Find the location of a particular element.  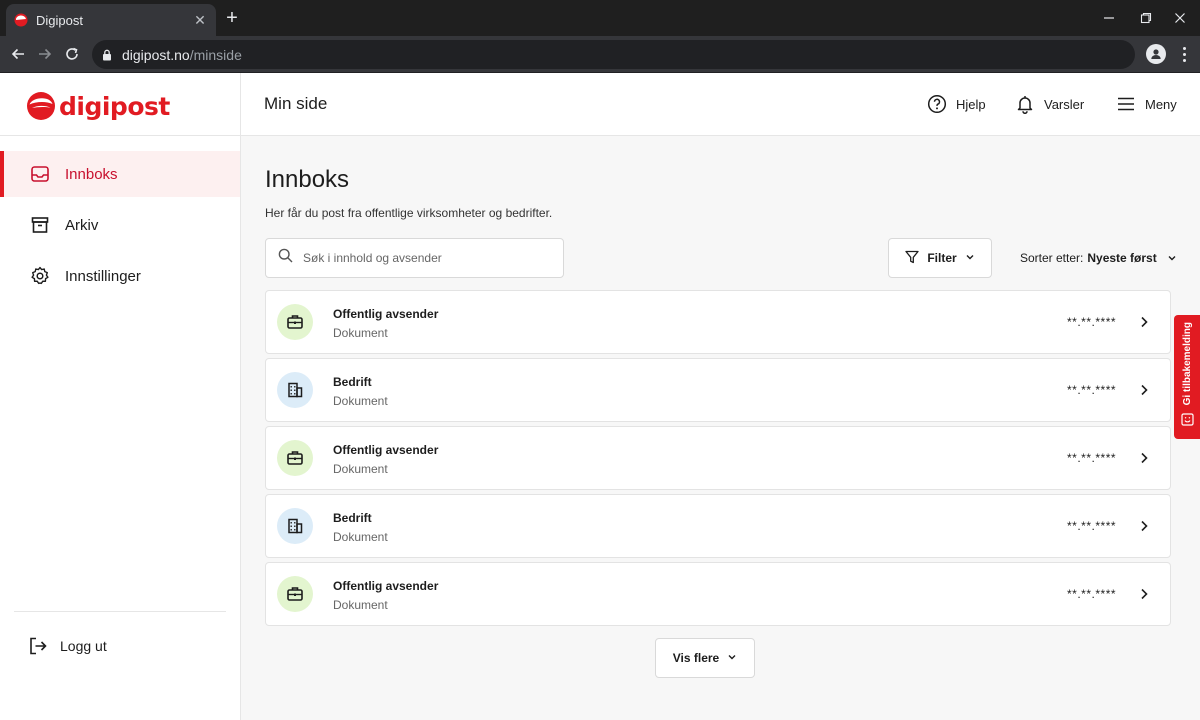

search-box is located at coordinates (414, 258).